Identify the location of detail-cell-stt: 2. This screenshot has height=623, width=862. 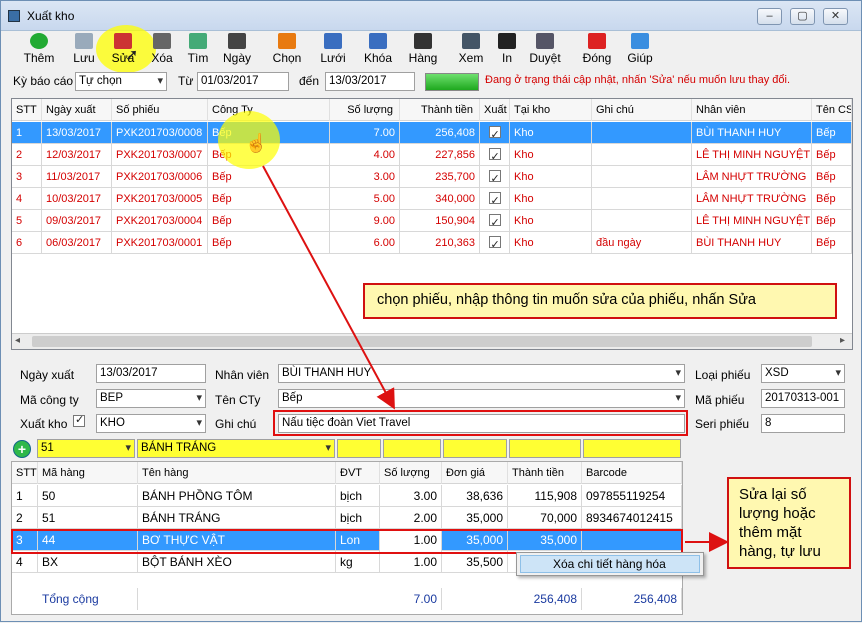
(25, 518).